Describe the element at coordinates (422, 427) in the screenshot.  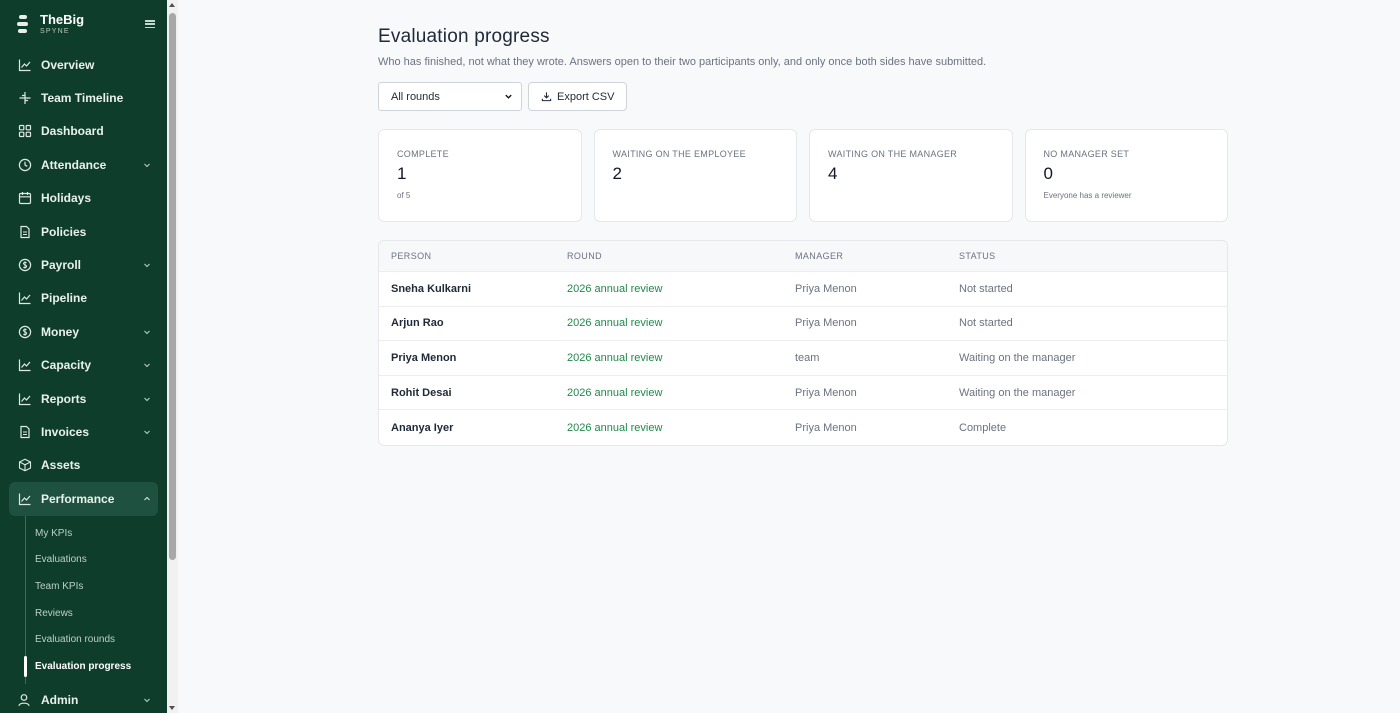
I see `cell-person: Ananya Iyer` at that location.